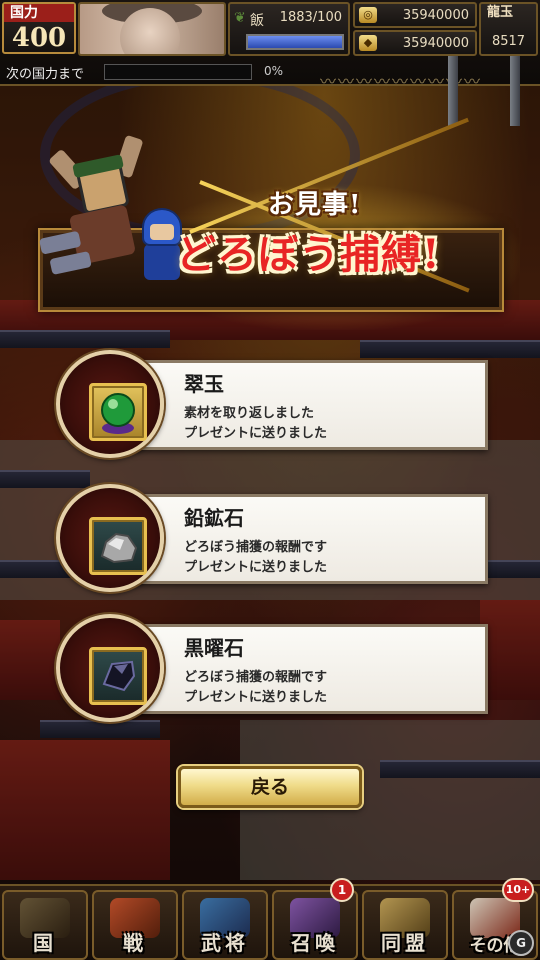 The height and width of the screenshot is (960, 540). Describe the element at coordinates (85, 810) in the screenshot. I see `background-pagoda` at that location.